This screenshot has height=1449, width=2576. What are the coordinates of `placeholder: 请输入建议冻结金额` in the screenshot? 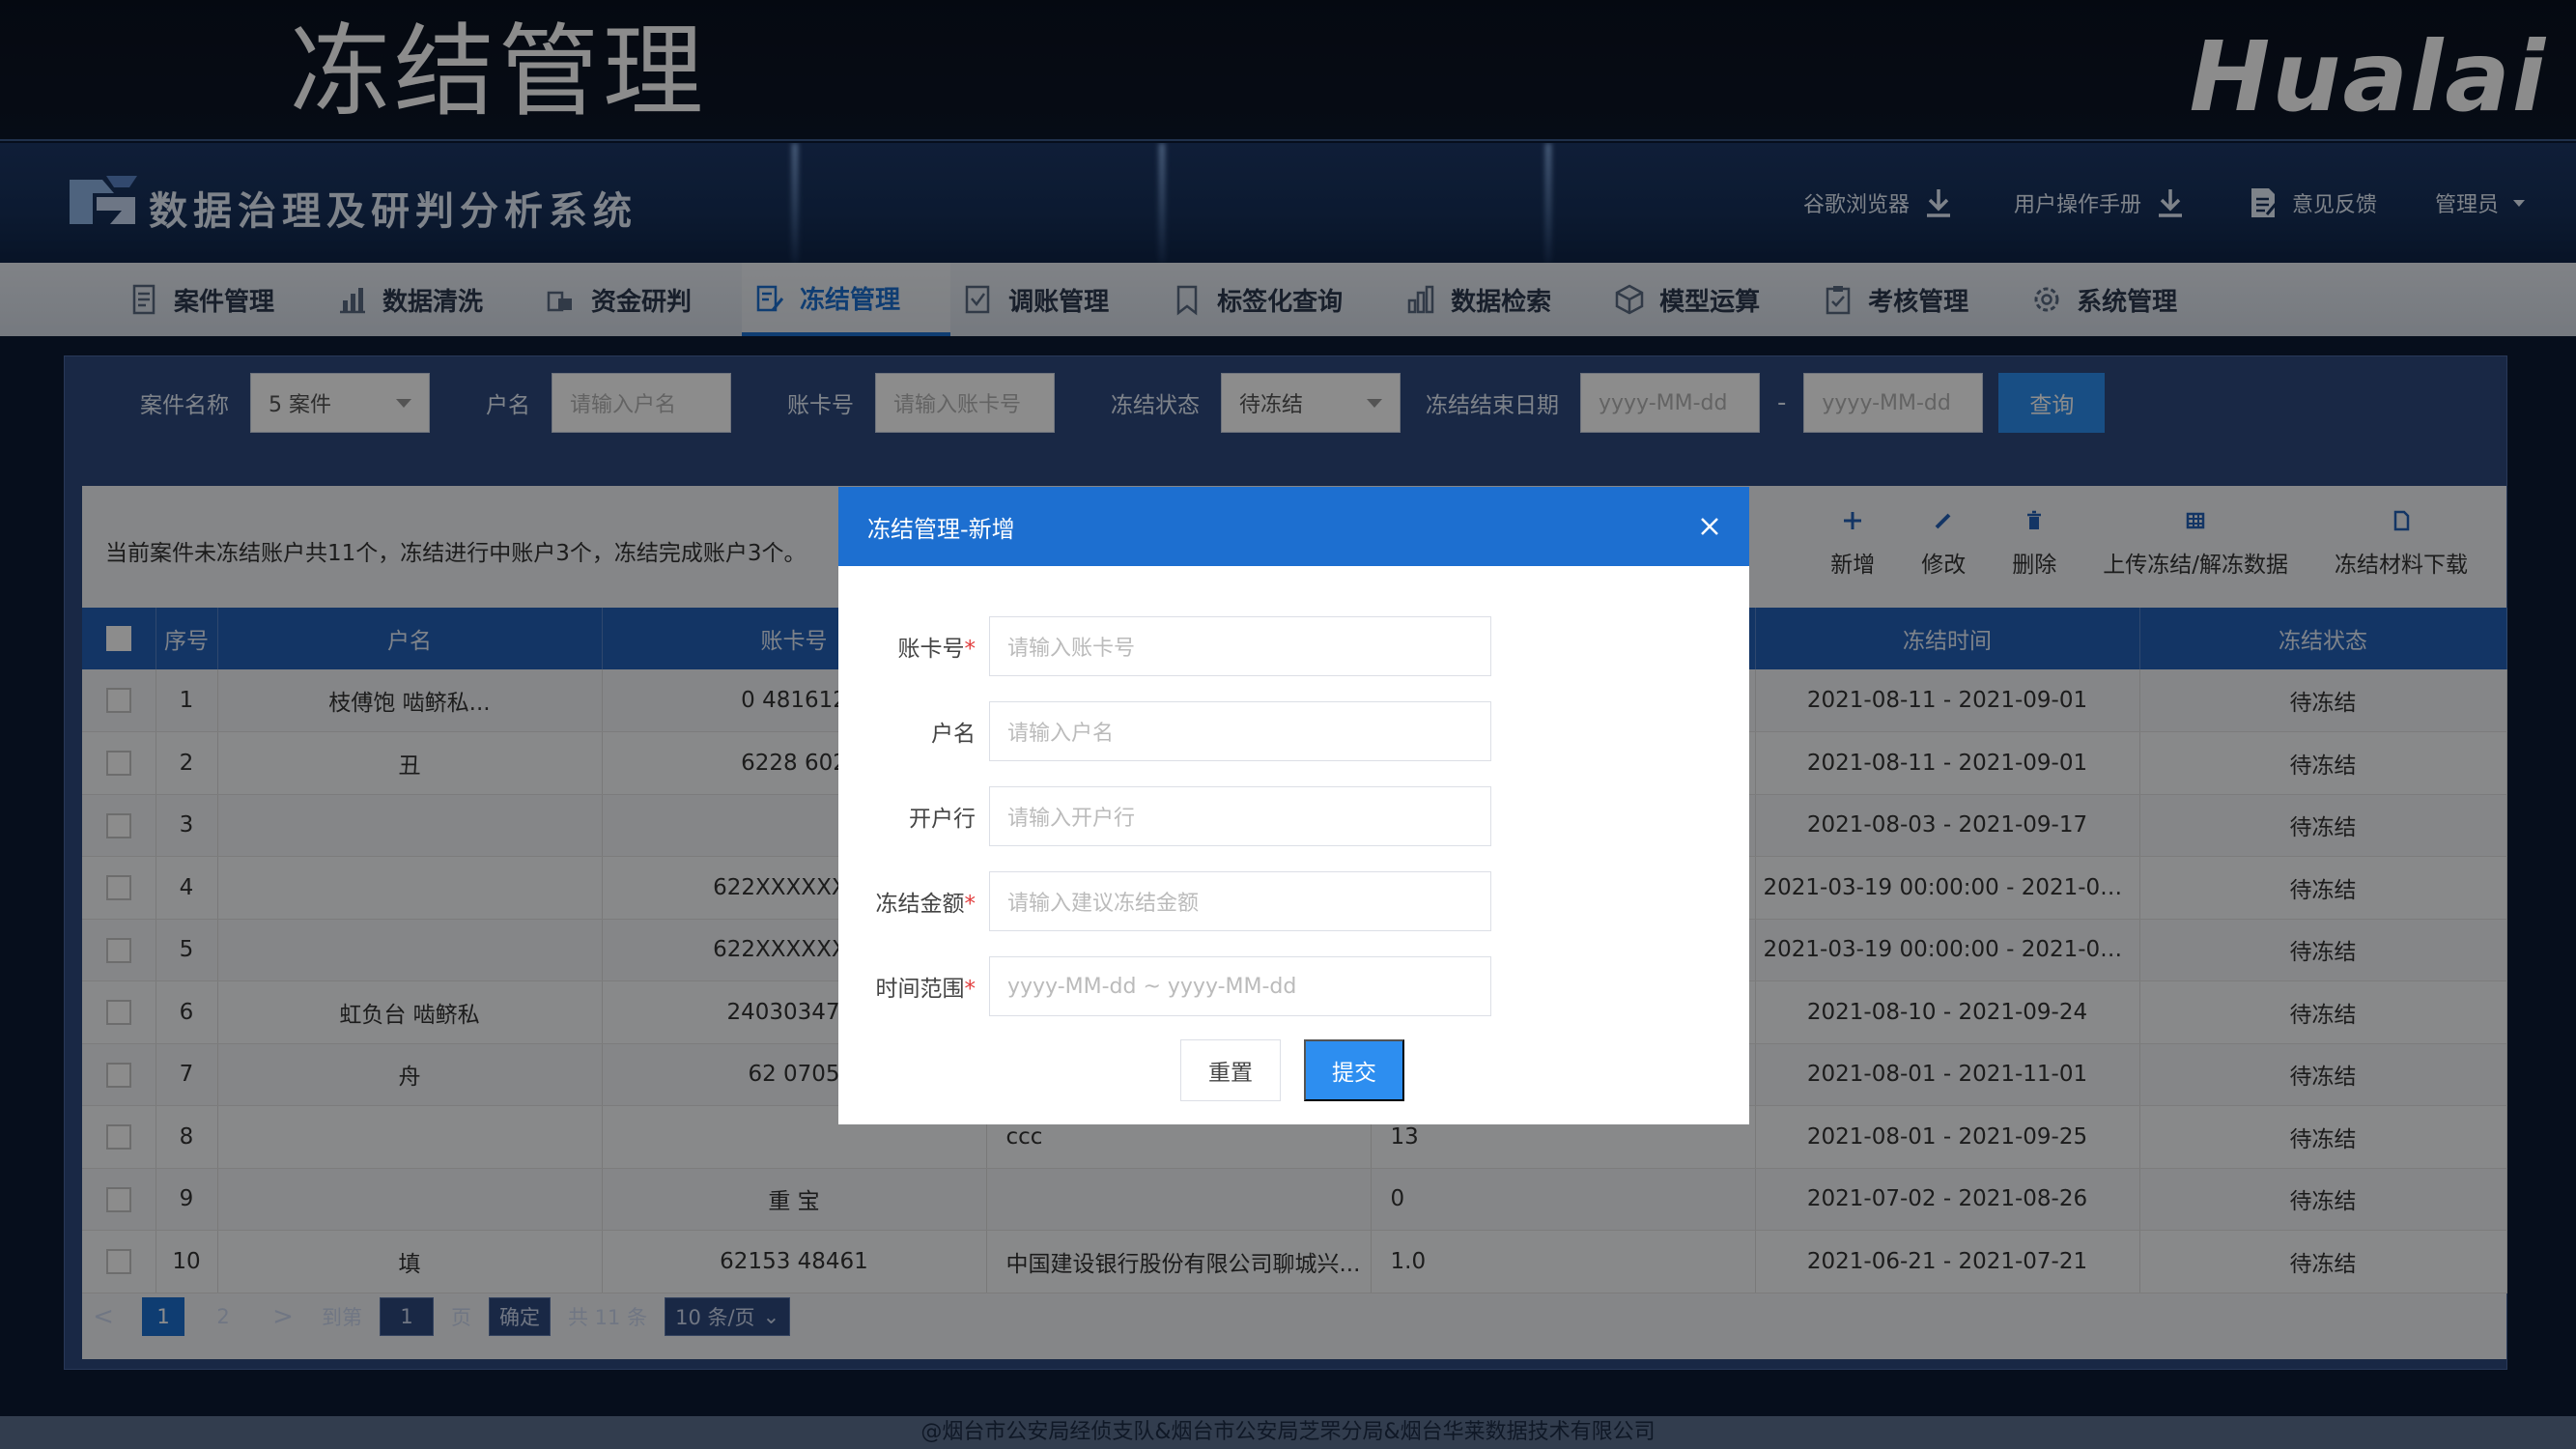 It's located at (1103, 904).